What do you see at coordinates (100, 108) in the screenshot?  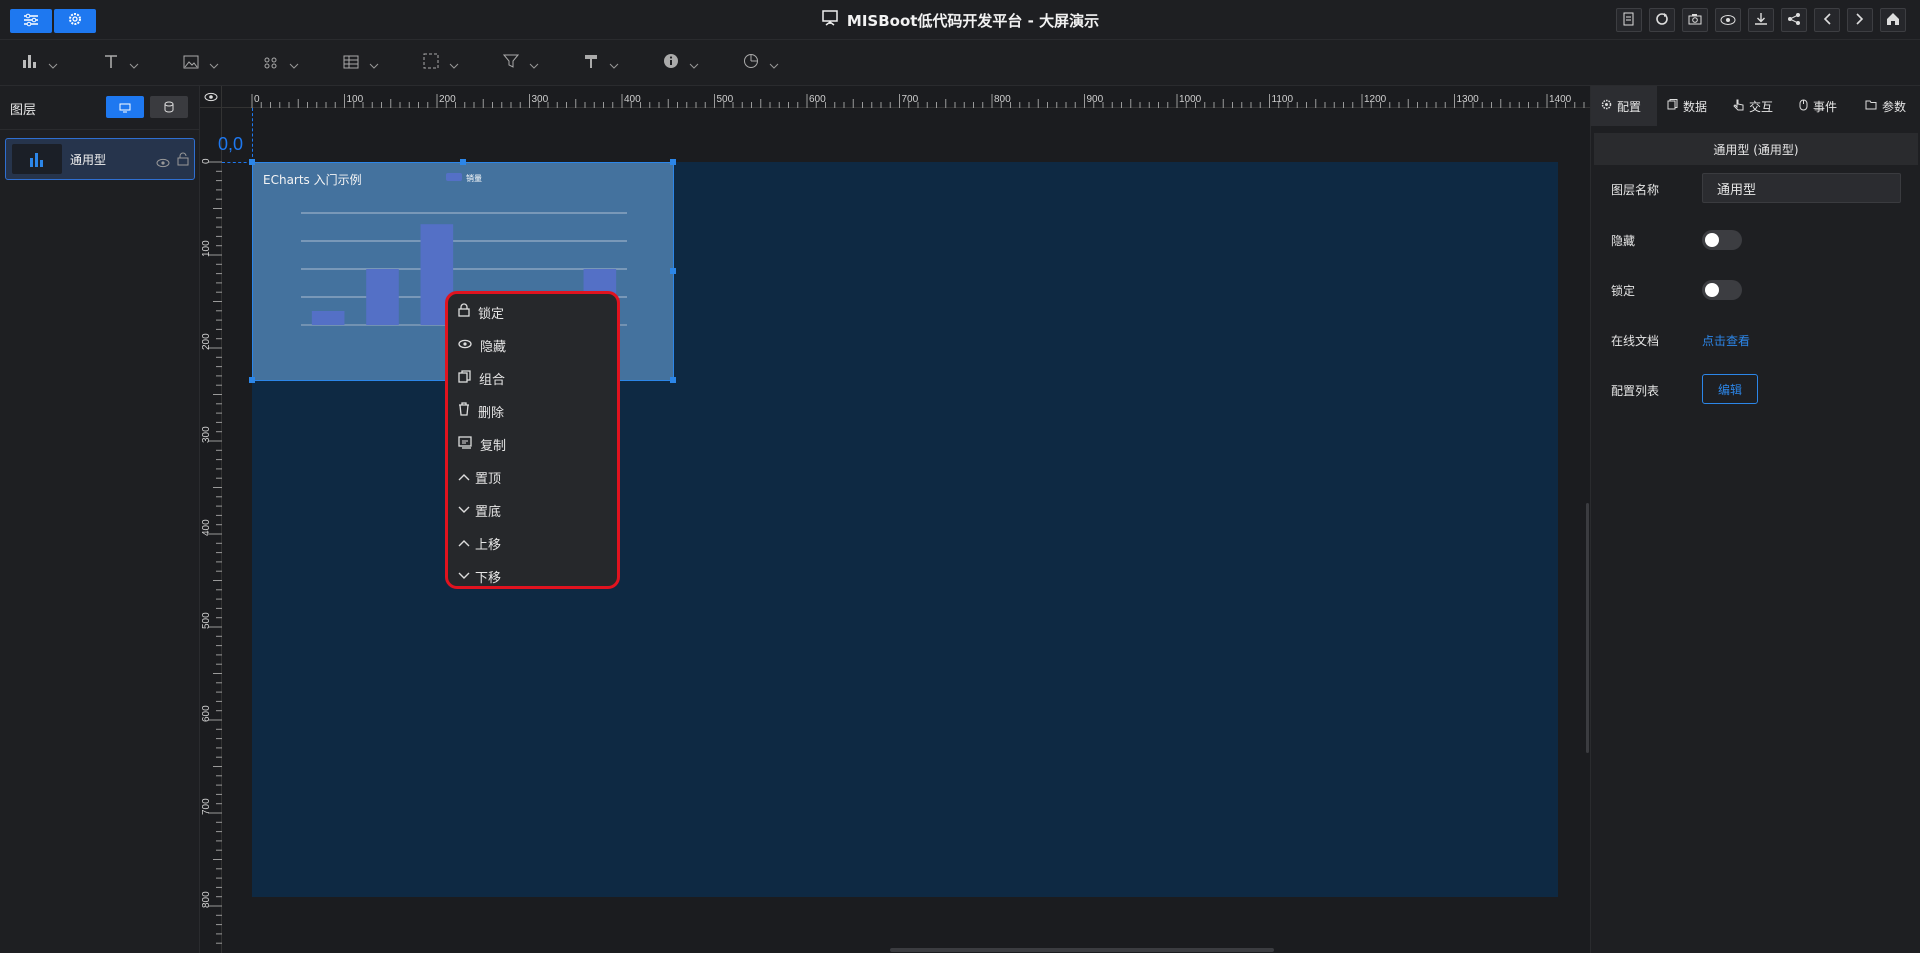 I see `layers-header: 图层` at bounding box center [100, 108].